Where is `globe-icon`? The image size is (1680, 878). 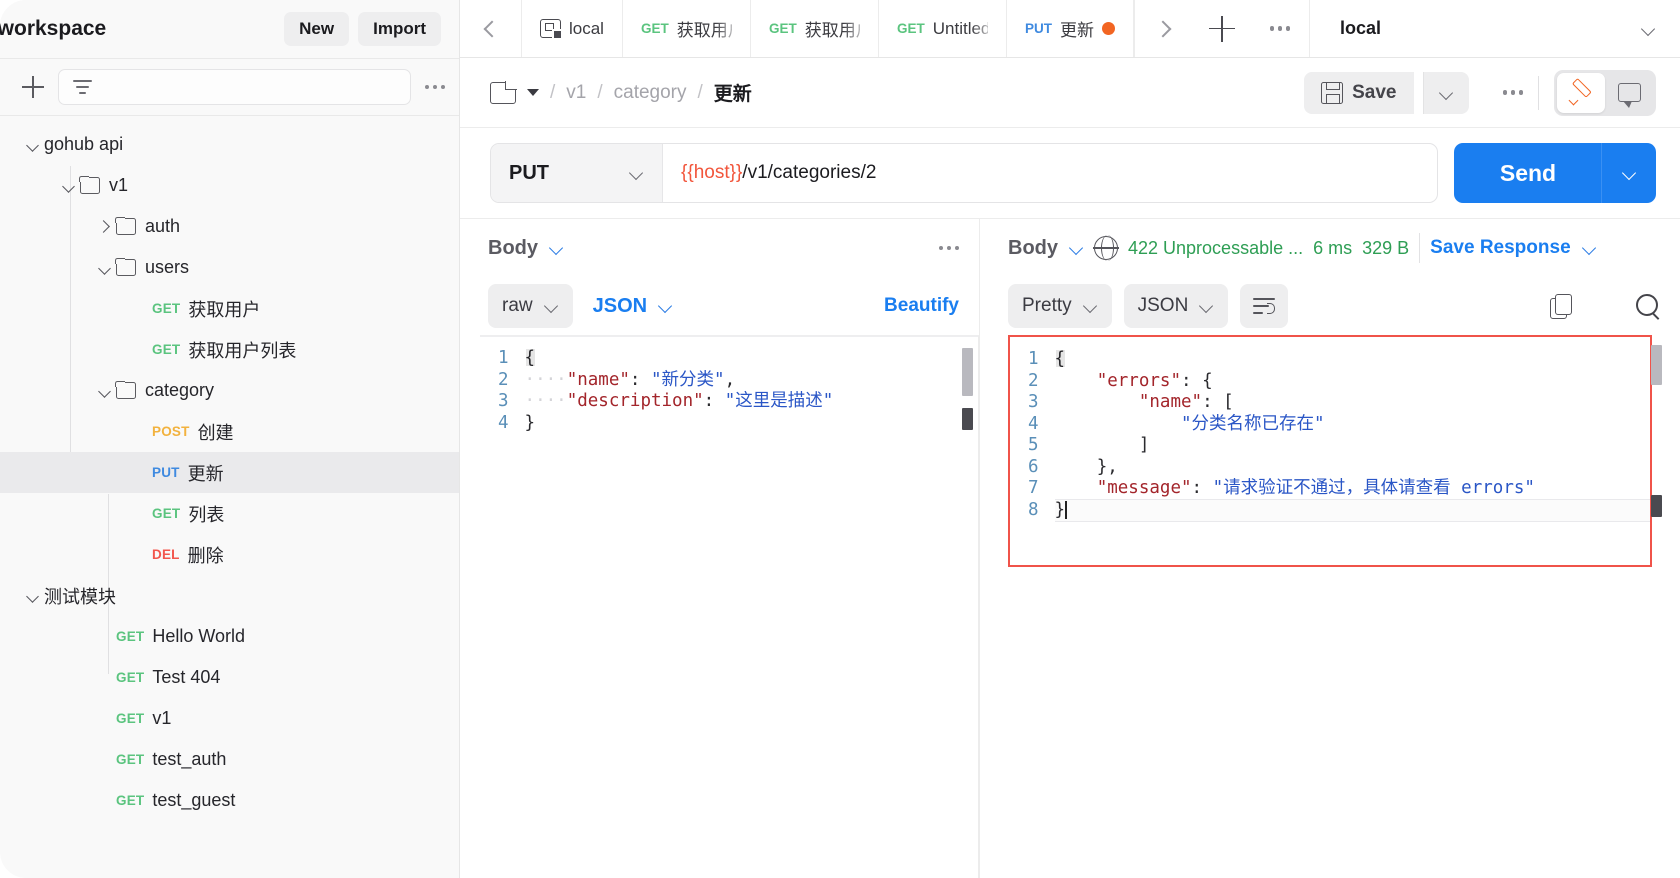 globe-icon is located at coordinates (1106, 248).